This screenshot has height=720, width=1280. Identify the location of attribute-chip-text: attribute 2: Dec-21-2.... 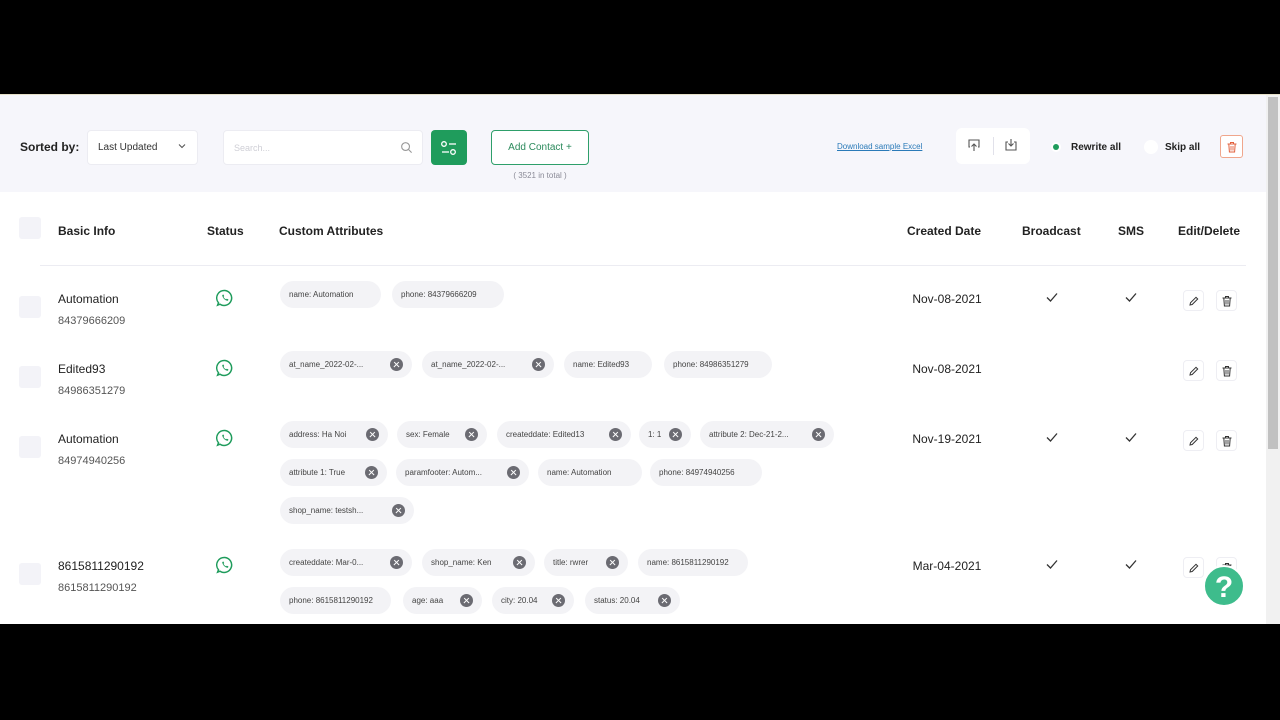
(749, 434).